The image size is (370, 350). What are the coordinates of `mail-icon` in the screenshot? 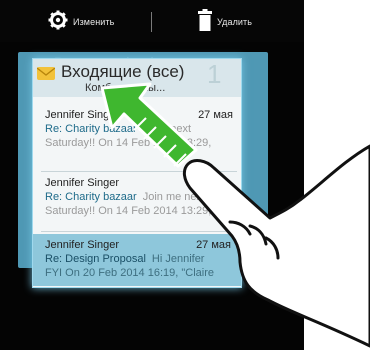 It's located at (46, 73).